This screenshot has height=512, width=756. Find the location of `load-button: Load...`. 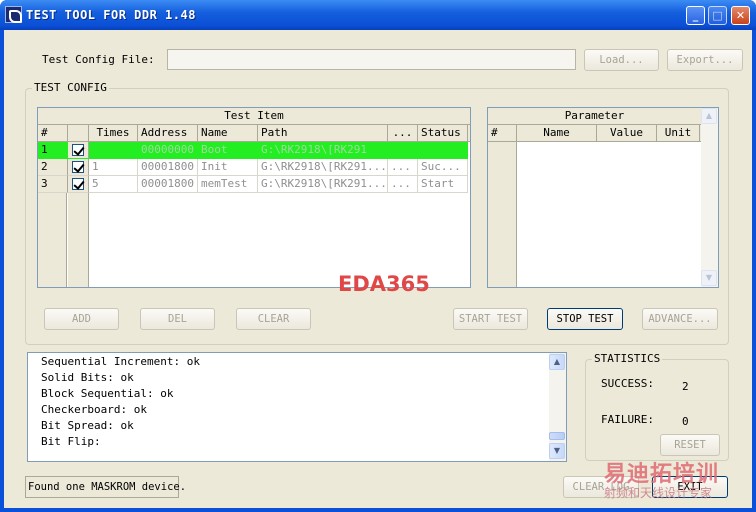

load-button: Load... is located at coordinates (621, 60).